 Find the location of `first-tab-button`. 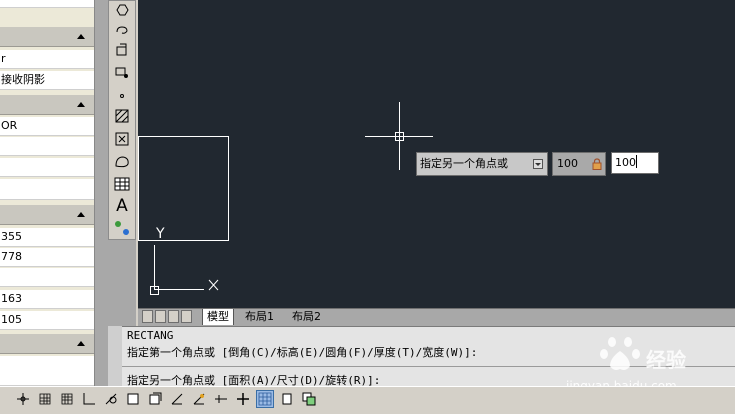

first-tab-button is located at coordinates (147, 316).